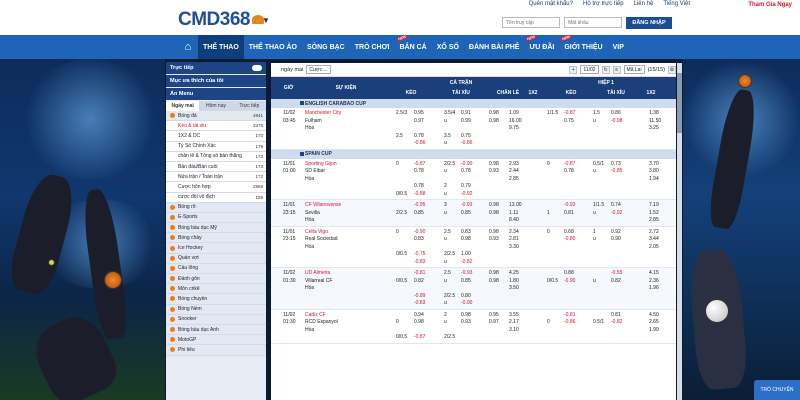 The width and height of the screenshot is (800, 400). Describe the element at coordinates (215, 106) in the screenshot. I see `tab-today: Hôm nay` at that location.